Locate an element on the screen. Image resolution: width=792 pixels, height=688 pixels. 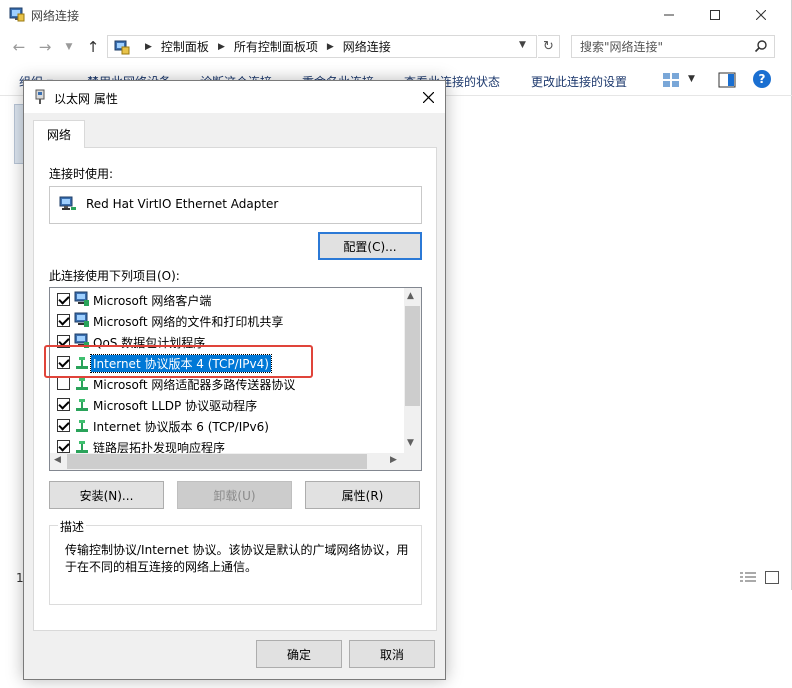
description-legend: 描述 is located at coordinates (72, 526).